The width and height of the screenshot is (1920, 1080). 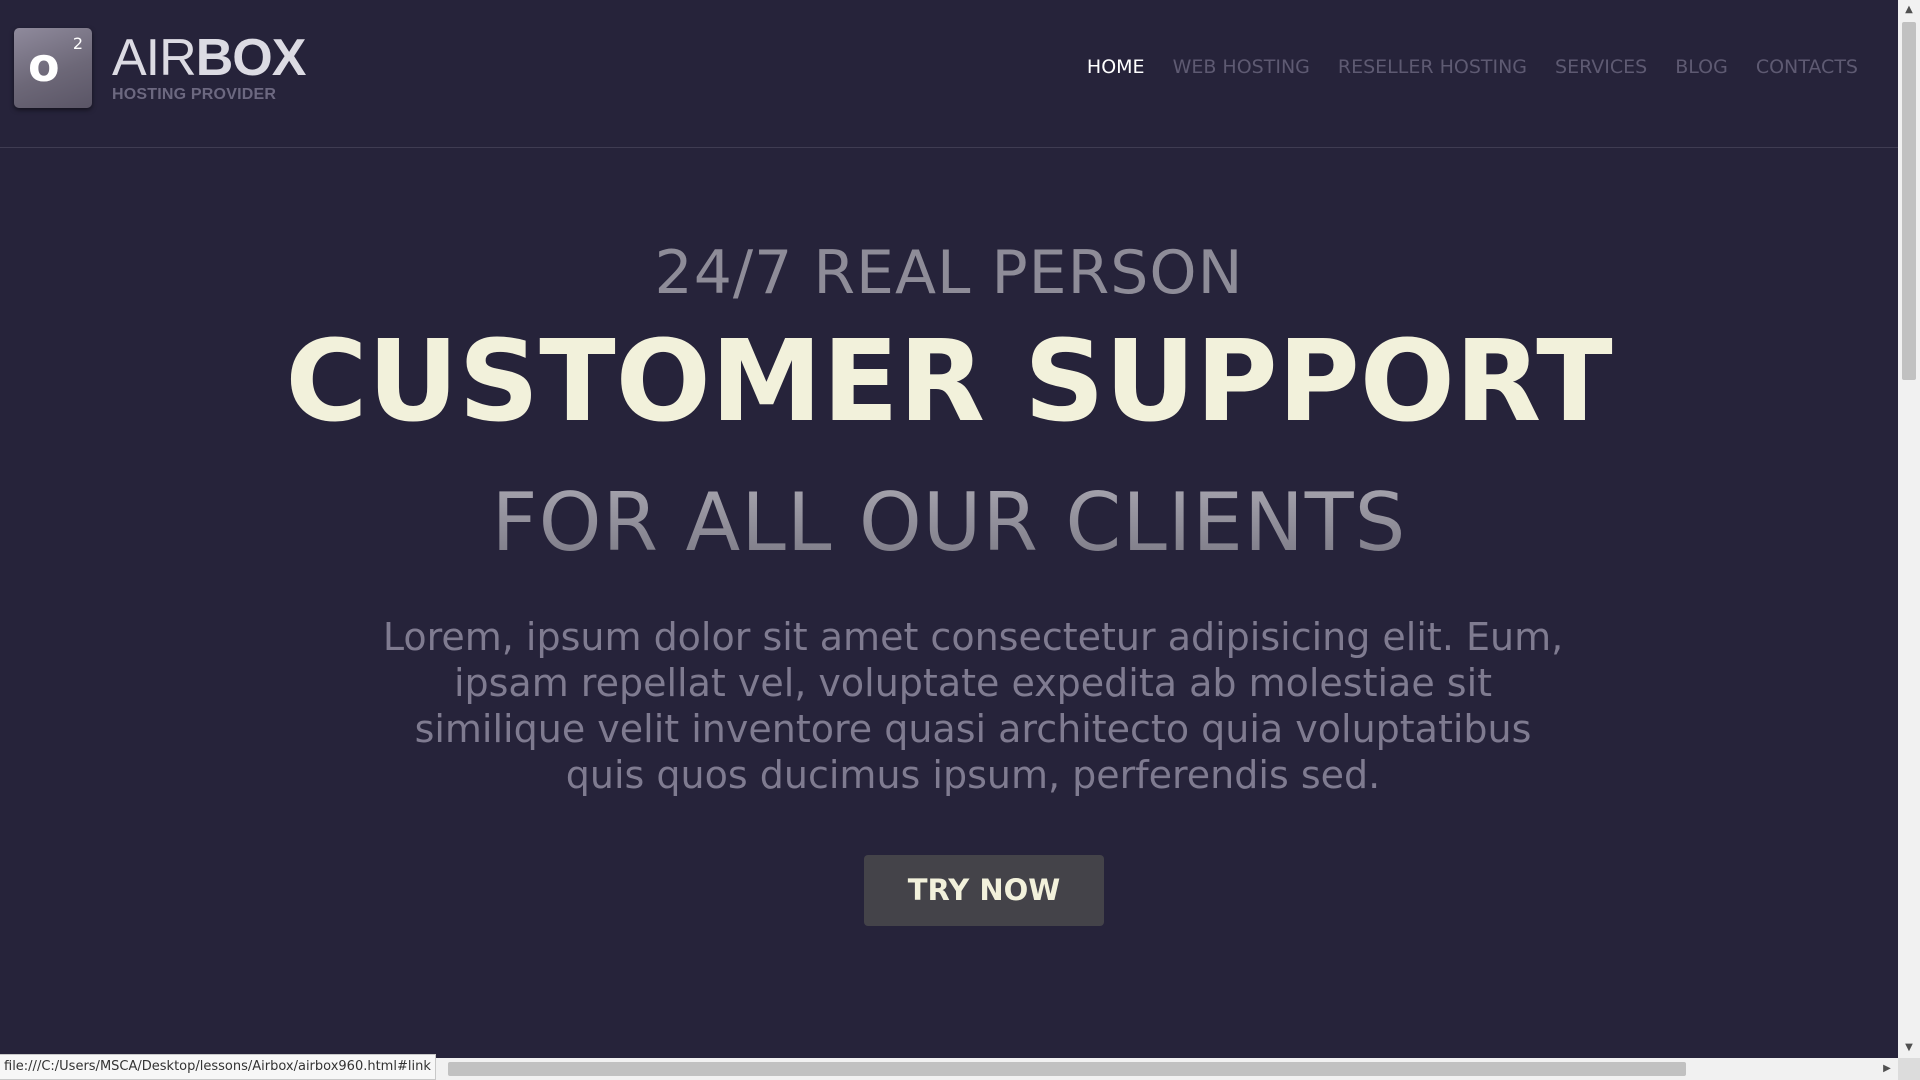 What do you see at coordinates (251, 58) in the screenshot?
I see `logo-title-bold: BOX` at bounding box center [251, 58].